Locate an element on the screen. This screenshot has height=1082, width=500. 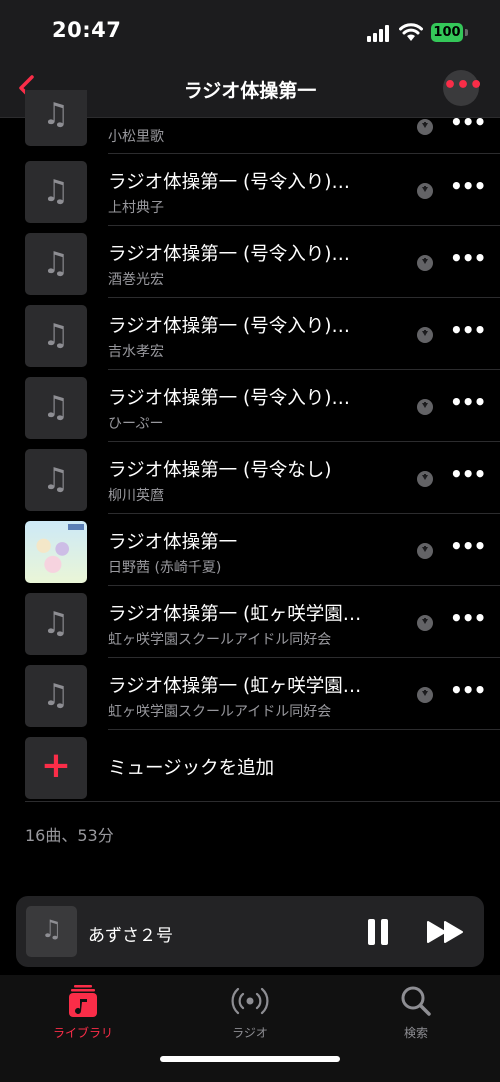
album-cover-image is located at coordinates (56, 552).